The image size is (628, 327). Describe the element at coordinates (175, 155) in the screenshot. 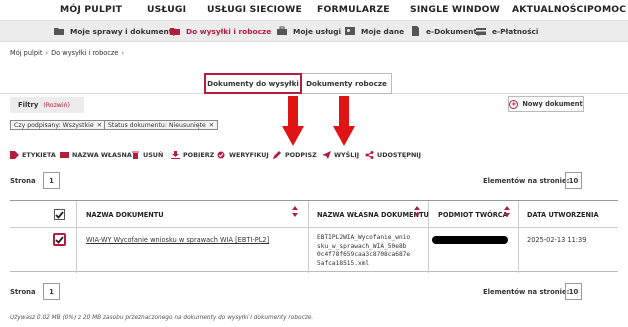

I see `download-icon` at that location.